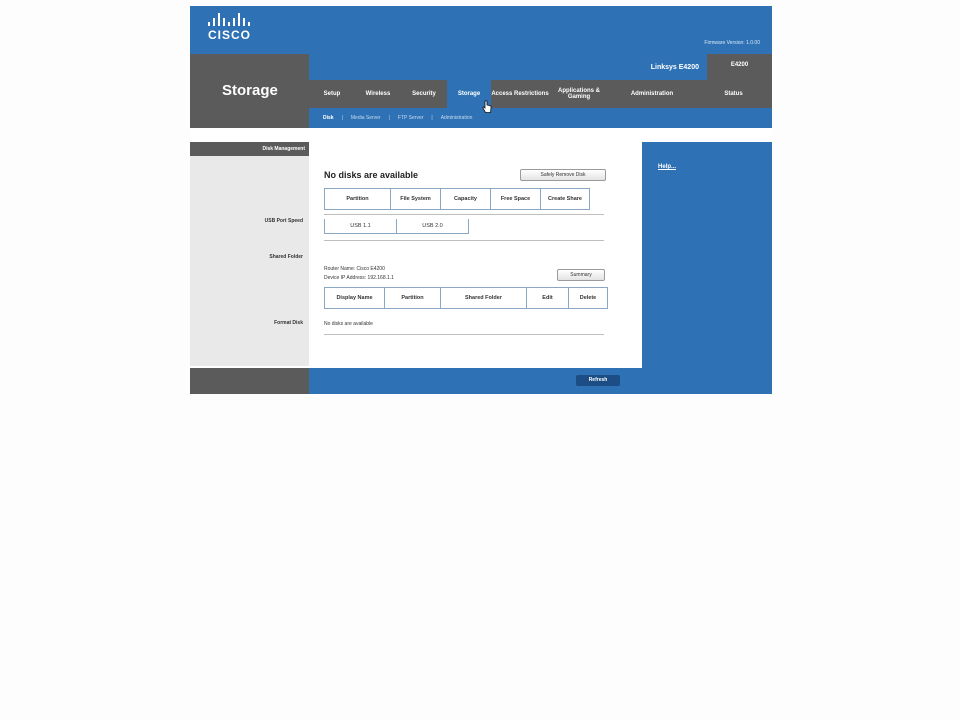  I want to click on column-header: Shared Folder, so click(483, 298).